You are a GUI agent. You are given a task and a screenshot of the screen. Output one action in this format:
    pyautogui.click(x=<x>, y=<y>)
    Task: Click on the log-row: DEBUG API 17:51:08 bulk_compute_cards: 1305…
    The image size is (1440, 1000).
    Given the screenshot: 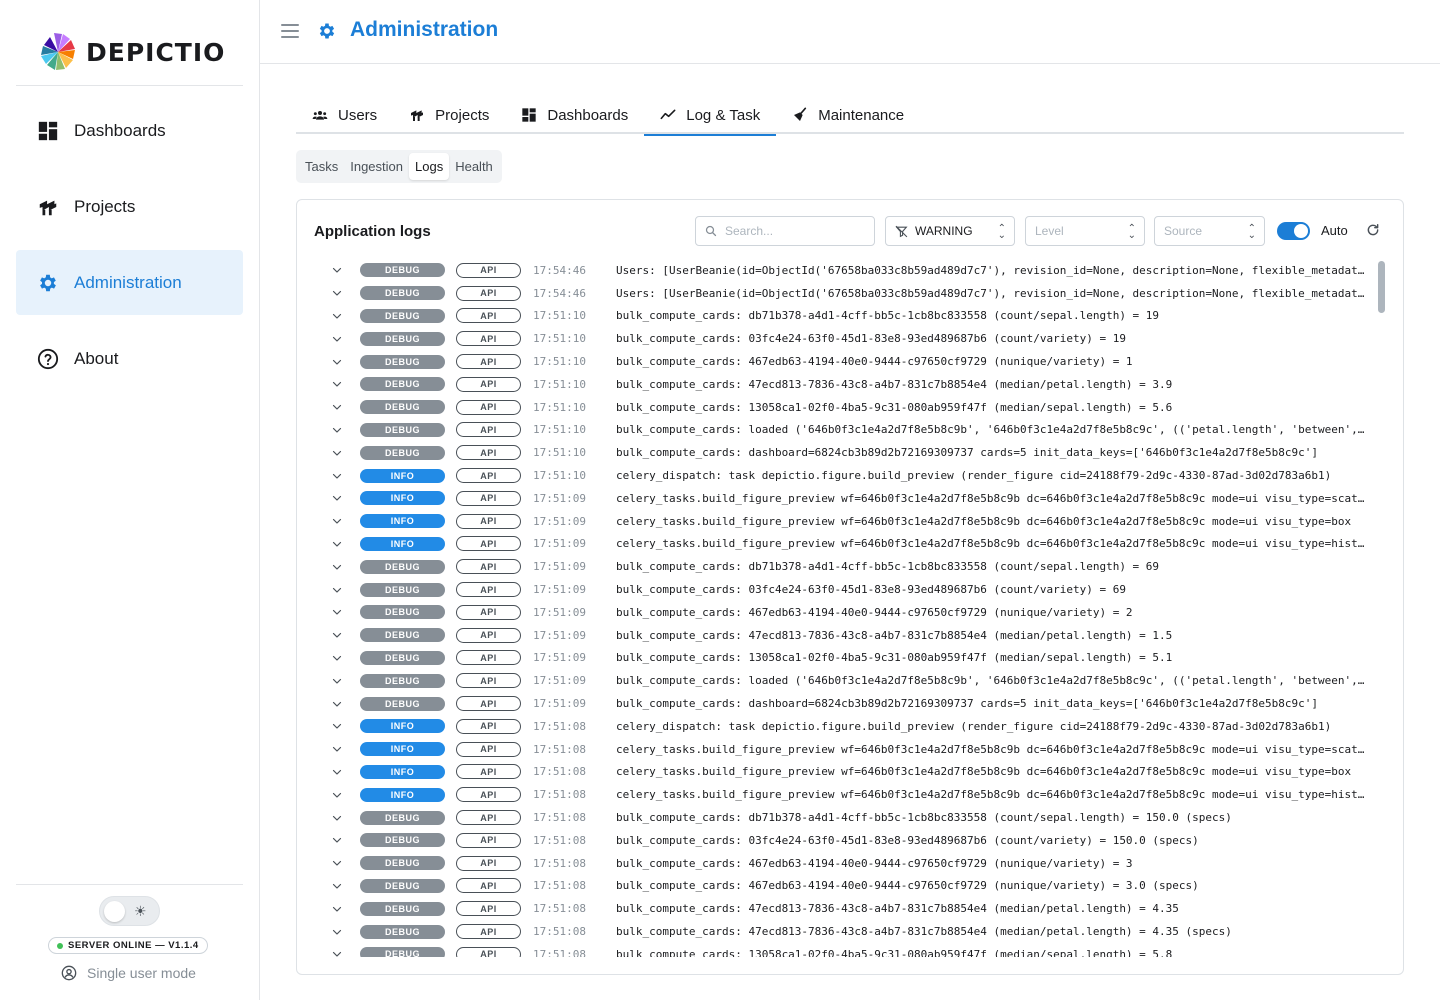 What is the action you would take?
    pyautogui.click(x=836, y=950)
    